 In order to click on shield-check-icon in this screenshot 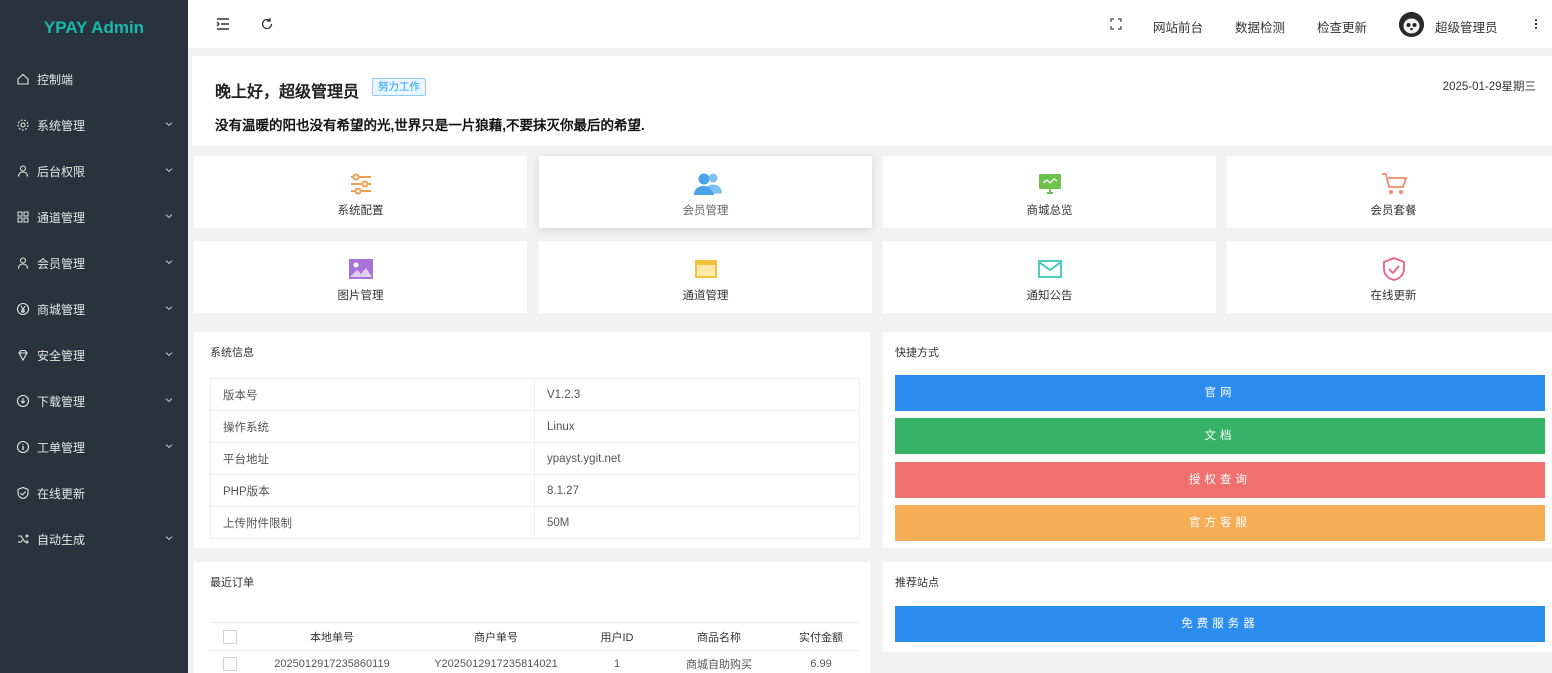, I will do `click(23, 493)`.